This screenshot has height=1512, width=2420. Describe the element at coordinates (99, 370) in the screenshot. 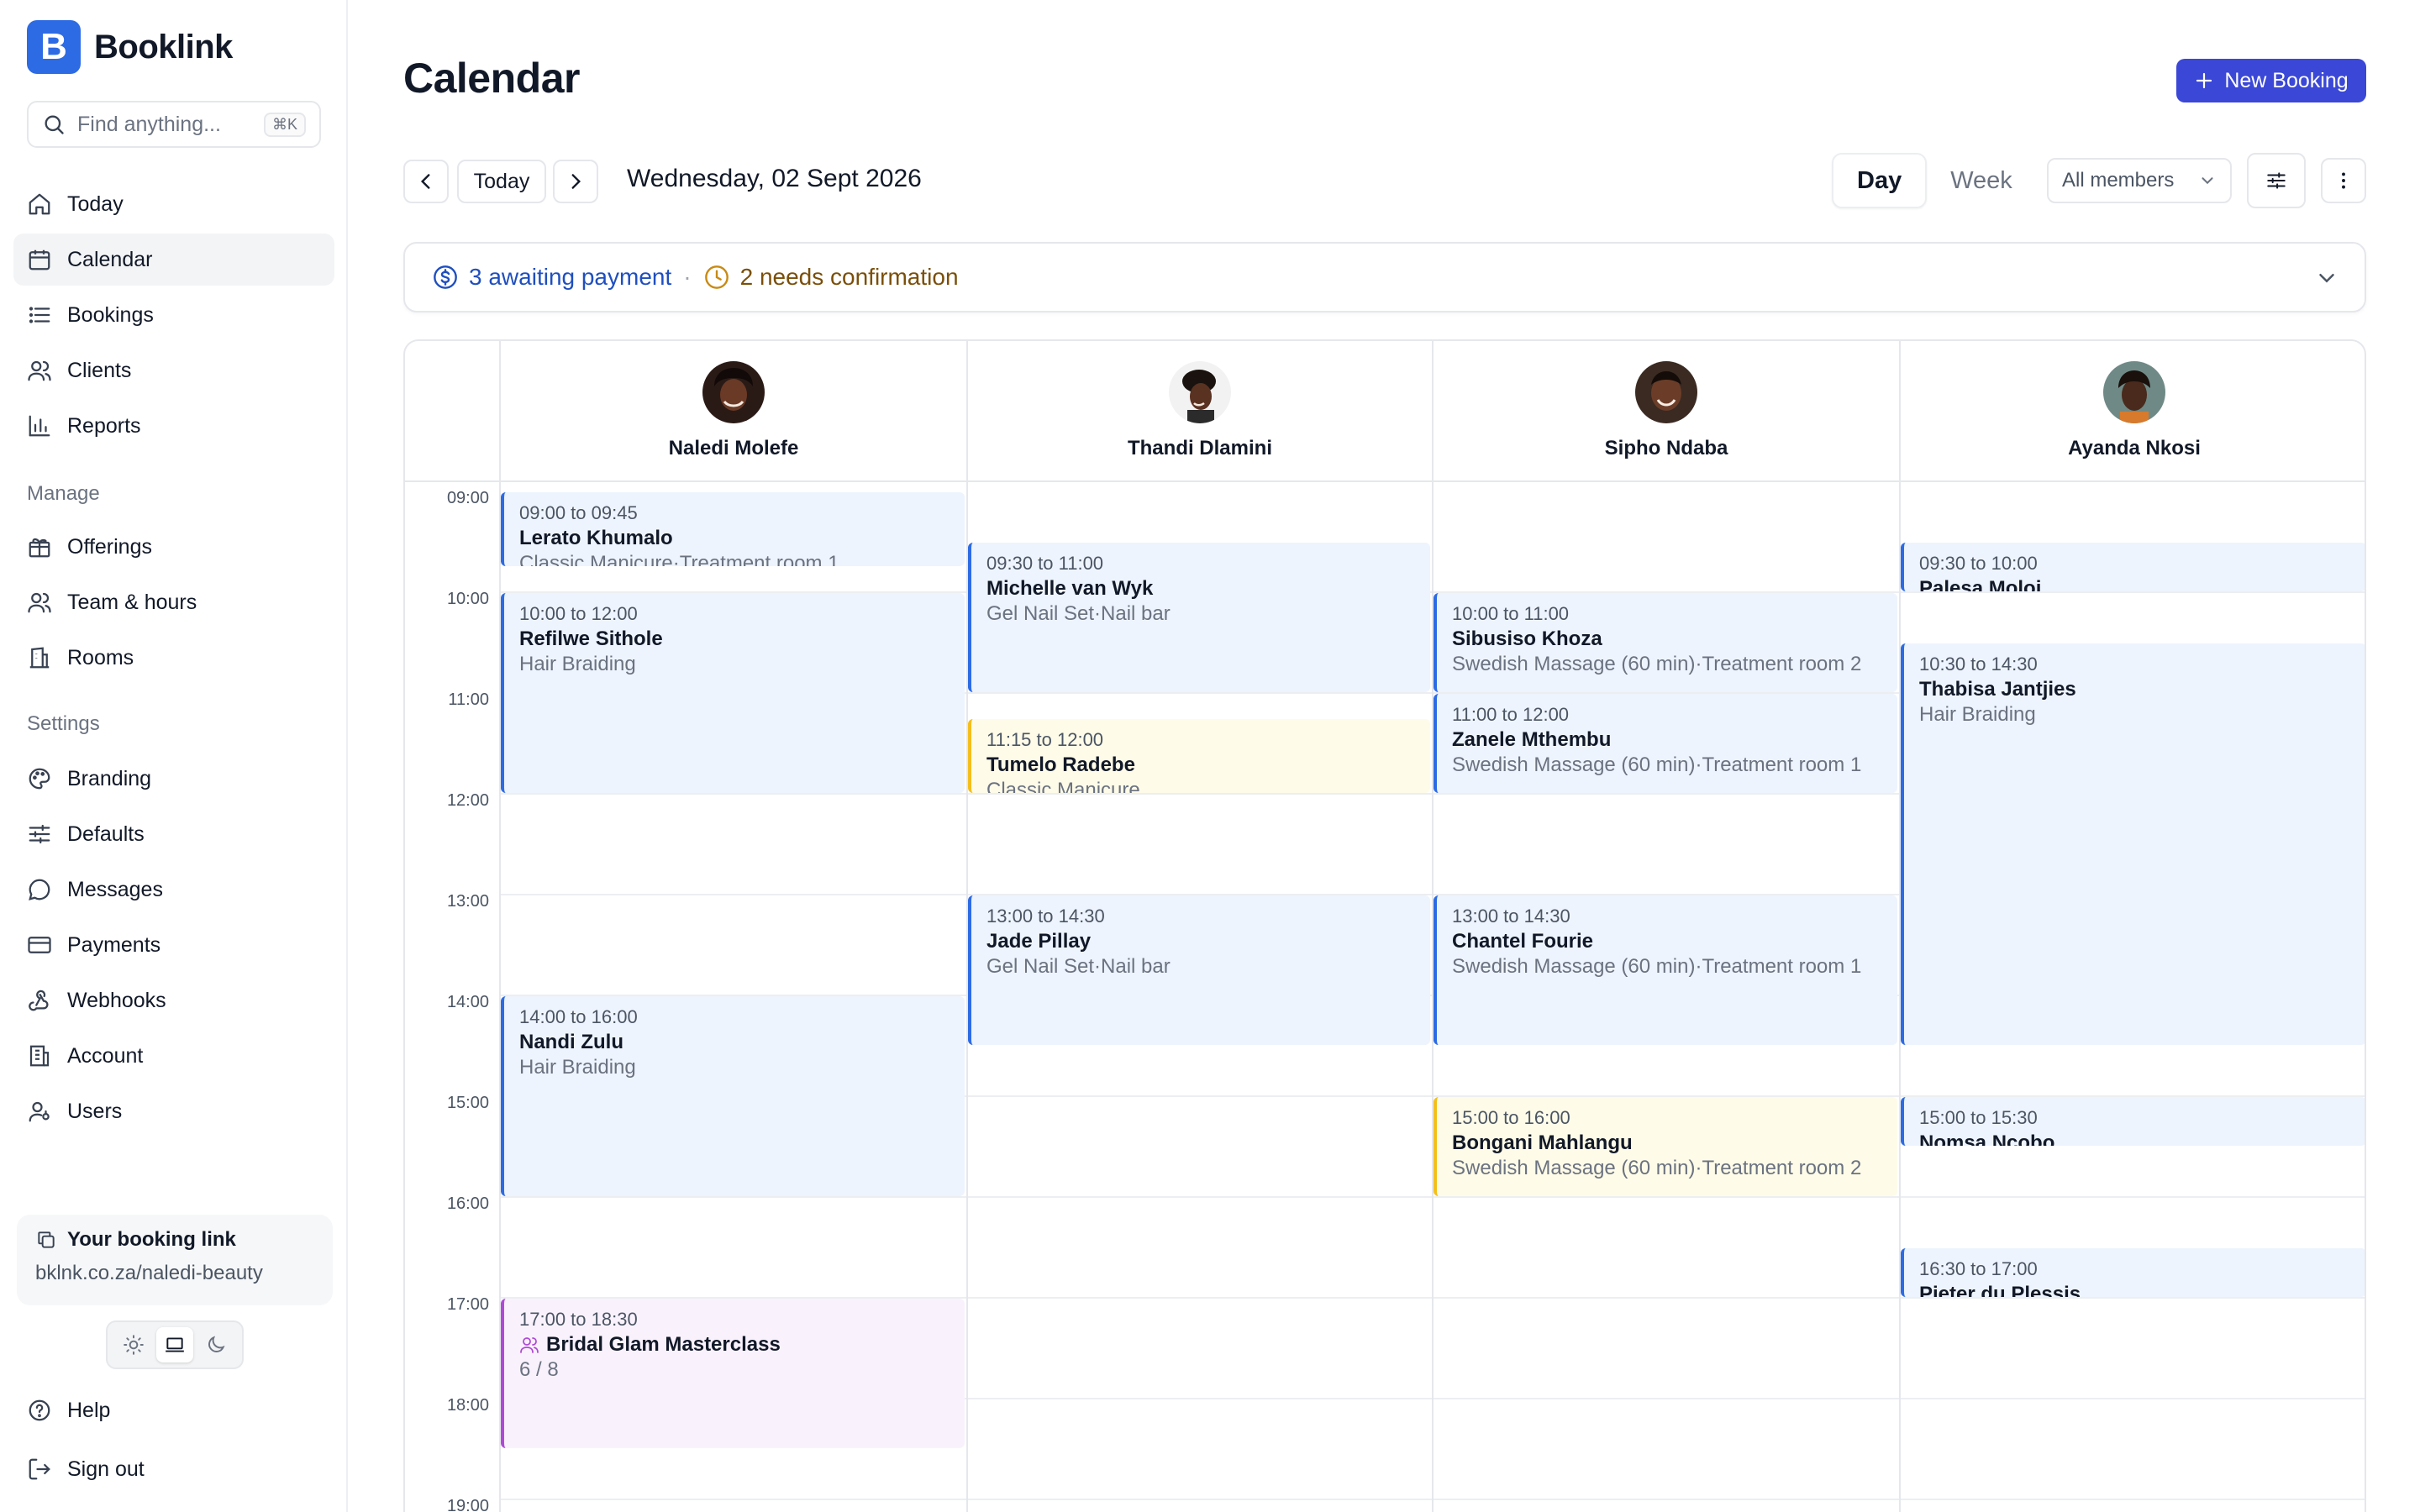

I see `sidebar-item-label: Clients` at that location.